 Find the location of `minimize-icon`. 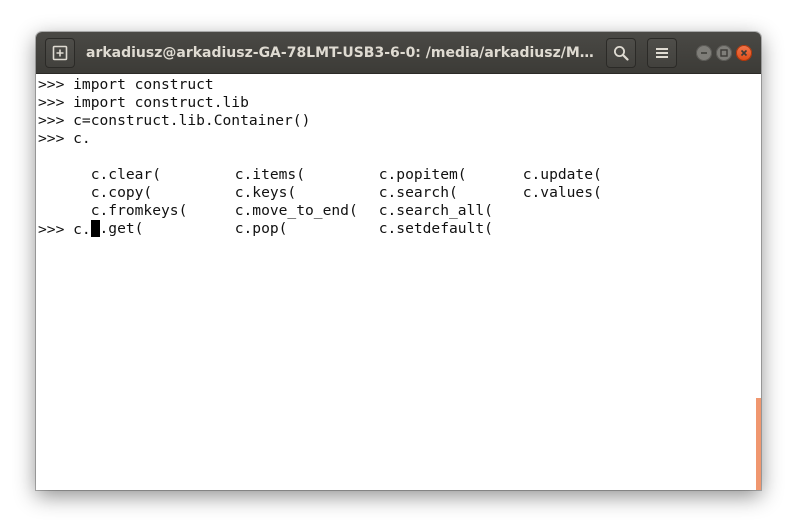

minimize-icon is located at coordinates (704, 53).